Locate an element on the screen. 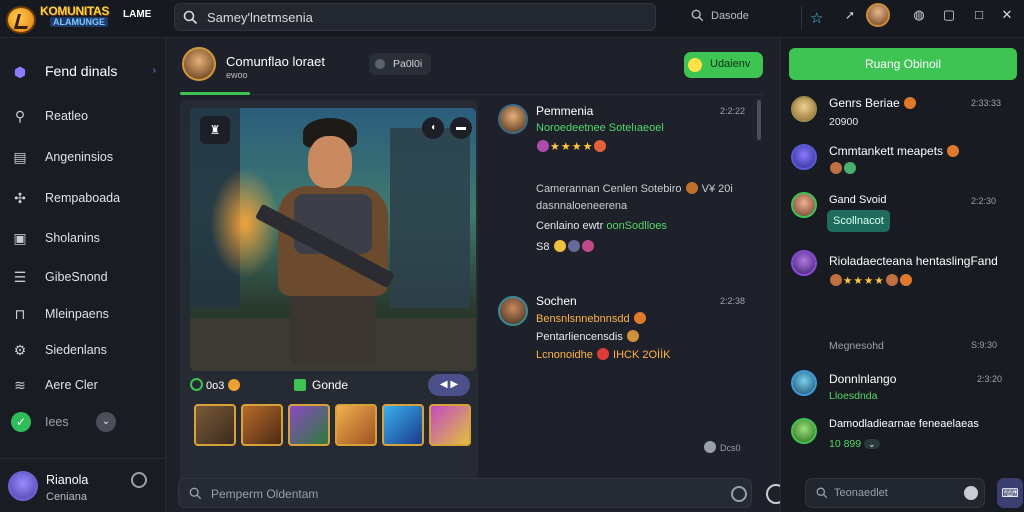  update-button: Udaienv is located at coordinates (723, 65).